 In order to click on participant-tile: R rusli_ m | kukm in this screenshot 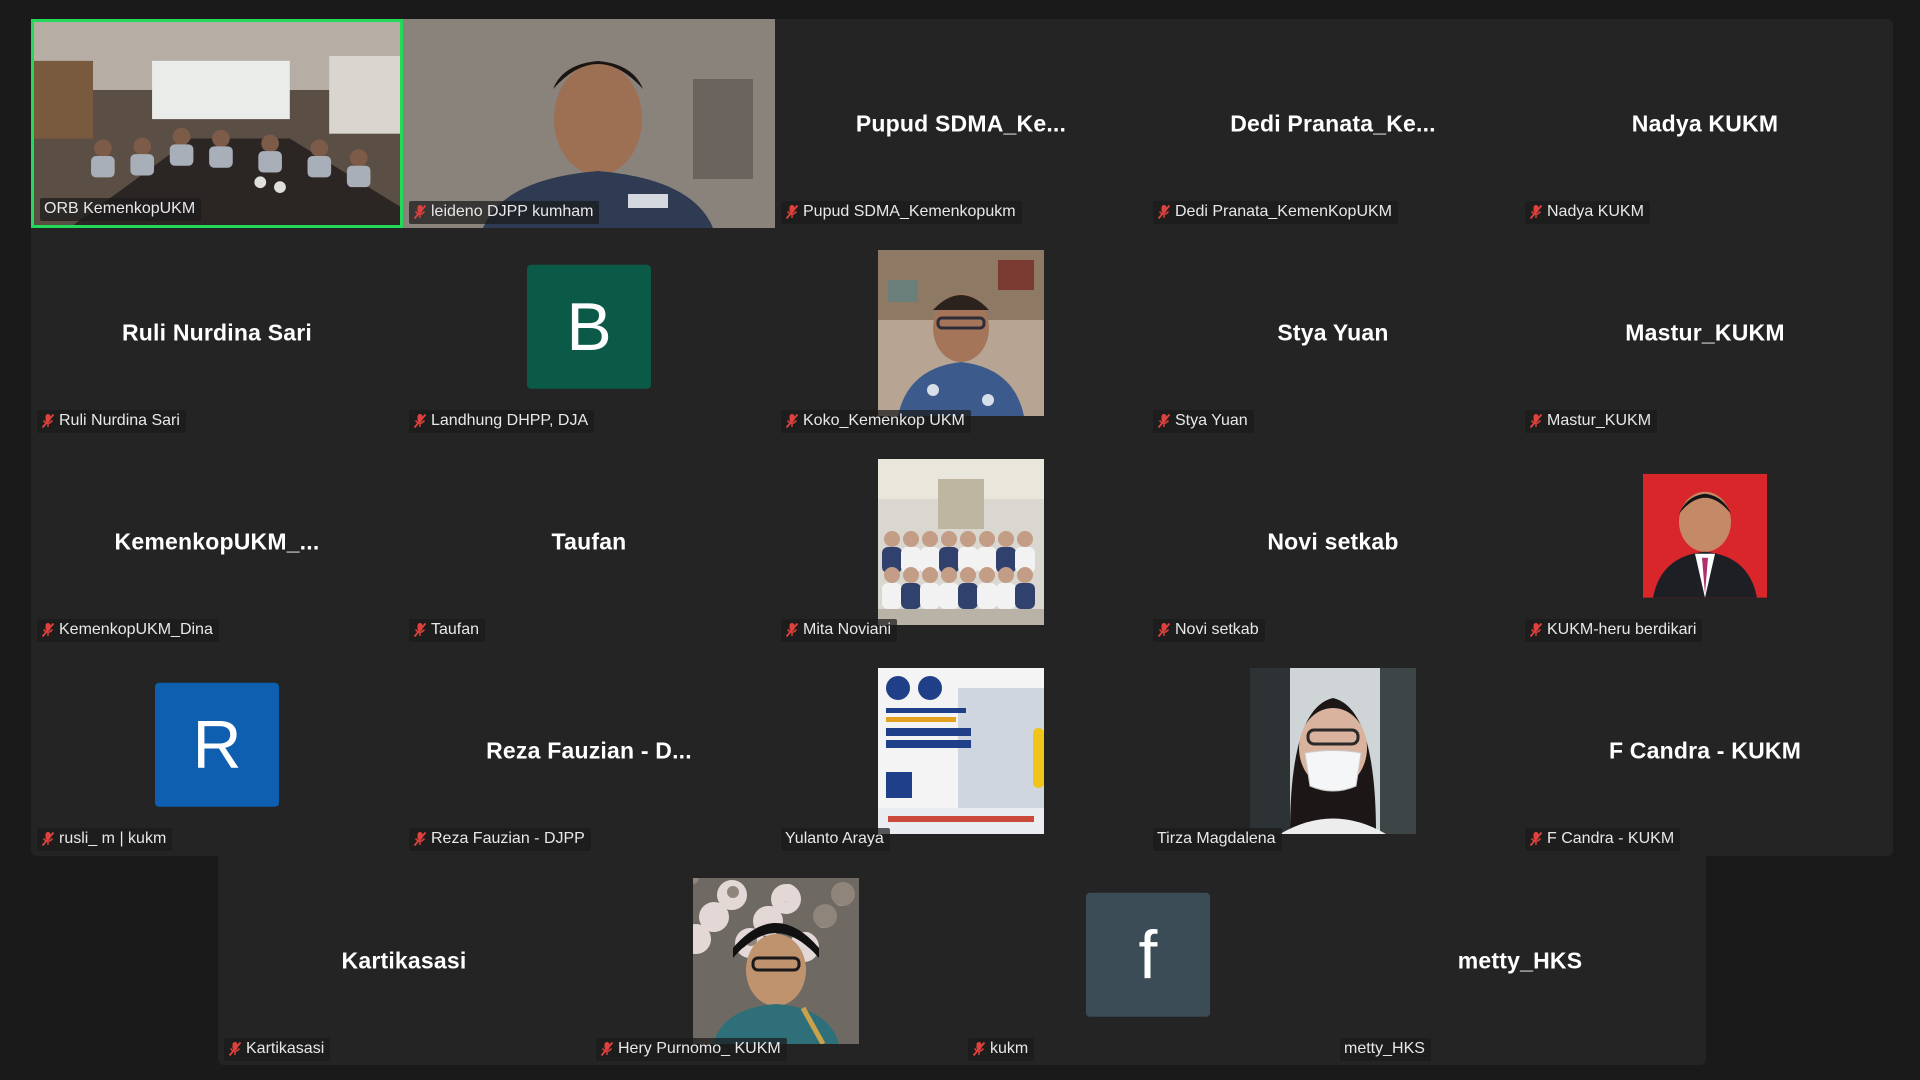, I will do `click(217, 750)`.